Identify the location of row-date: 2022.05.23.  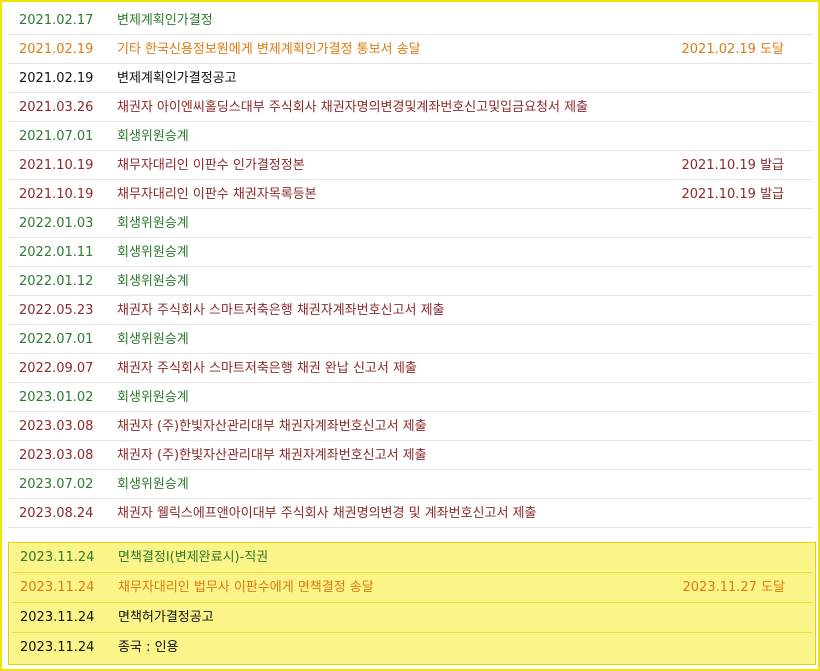
(56, 310).